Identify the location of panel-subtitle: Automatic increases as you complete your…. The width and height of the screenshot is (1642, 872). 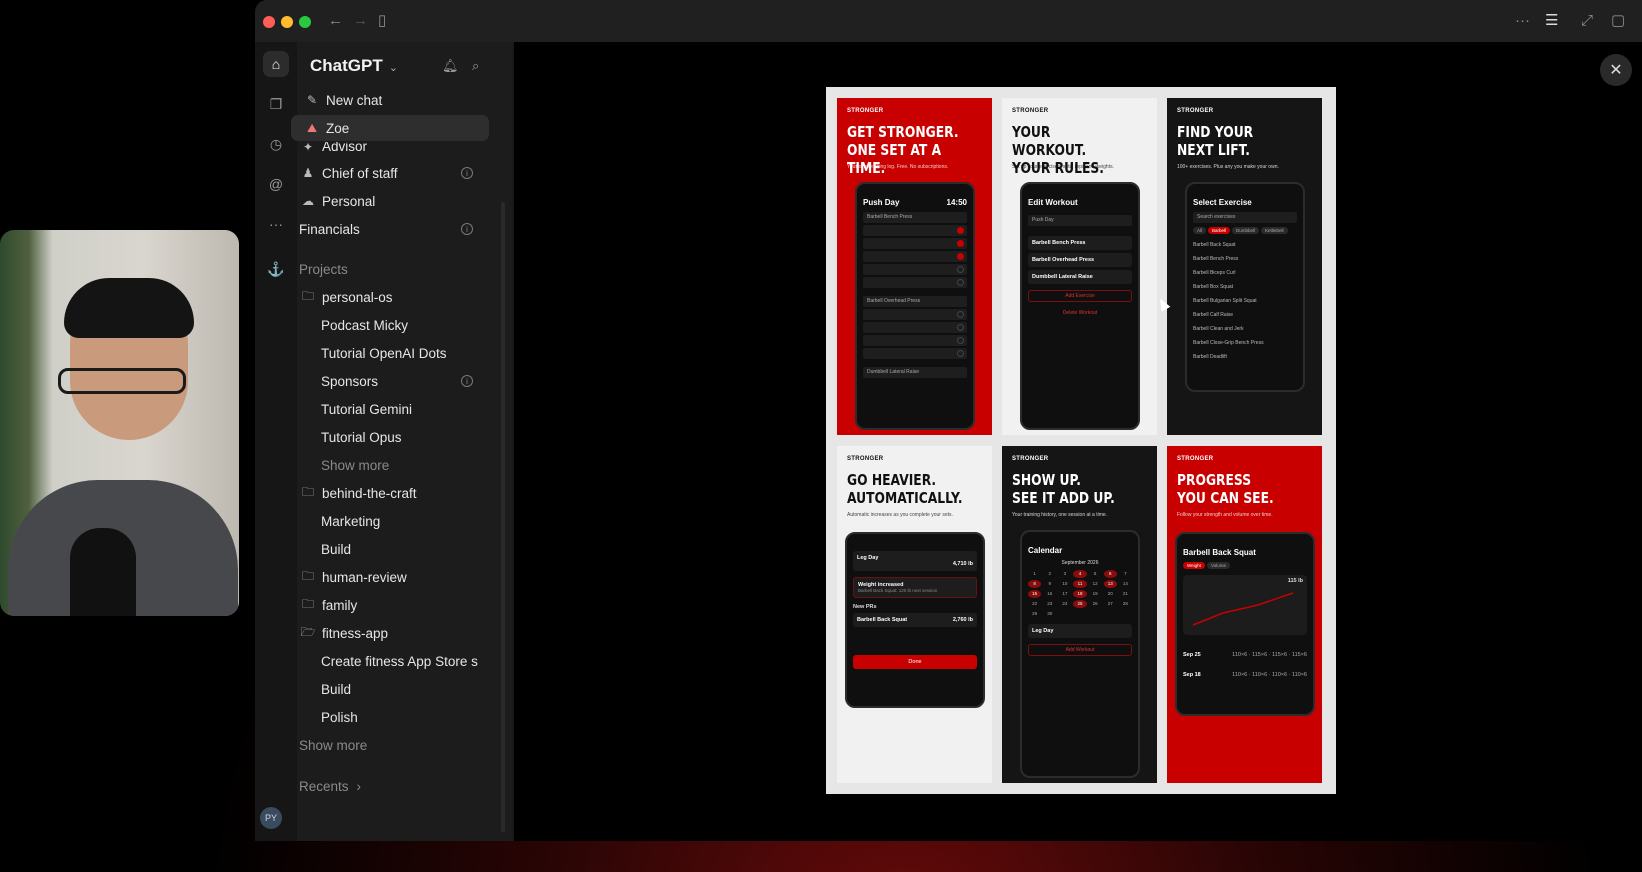
(900, 515).